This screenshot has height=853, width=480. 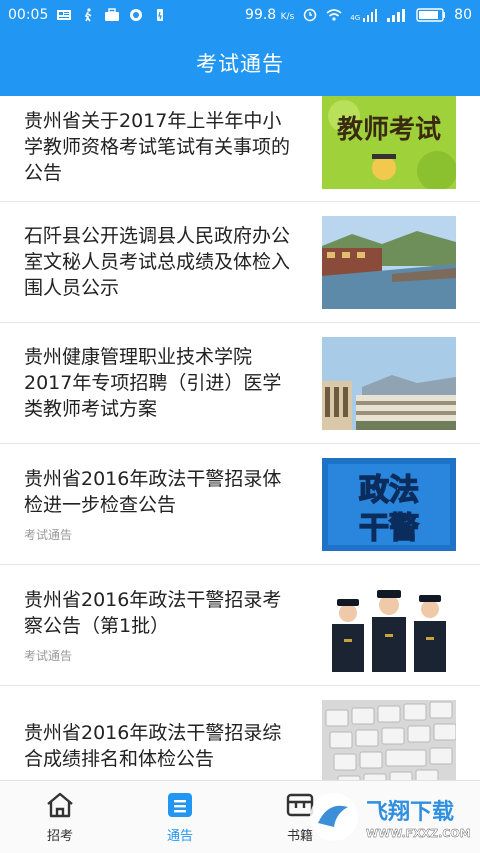 I want to click on item-title: 贵州省2016年政法干警招录体检进一步检查公告, so click(x=153, y=491).